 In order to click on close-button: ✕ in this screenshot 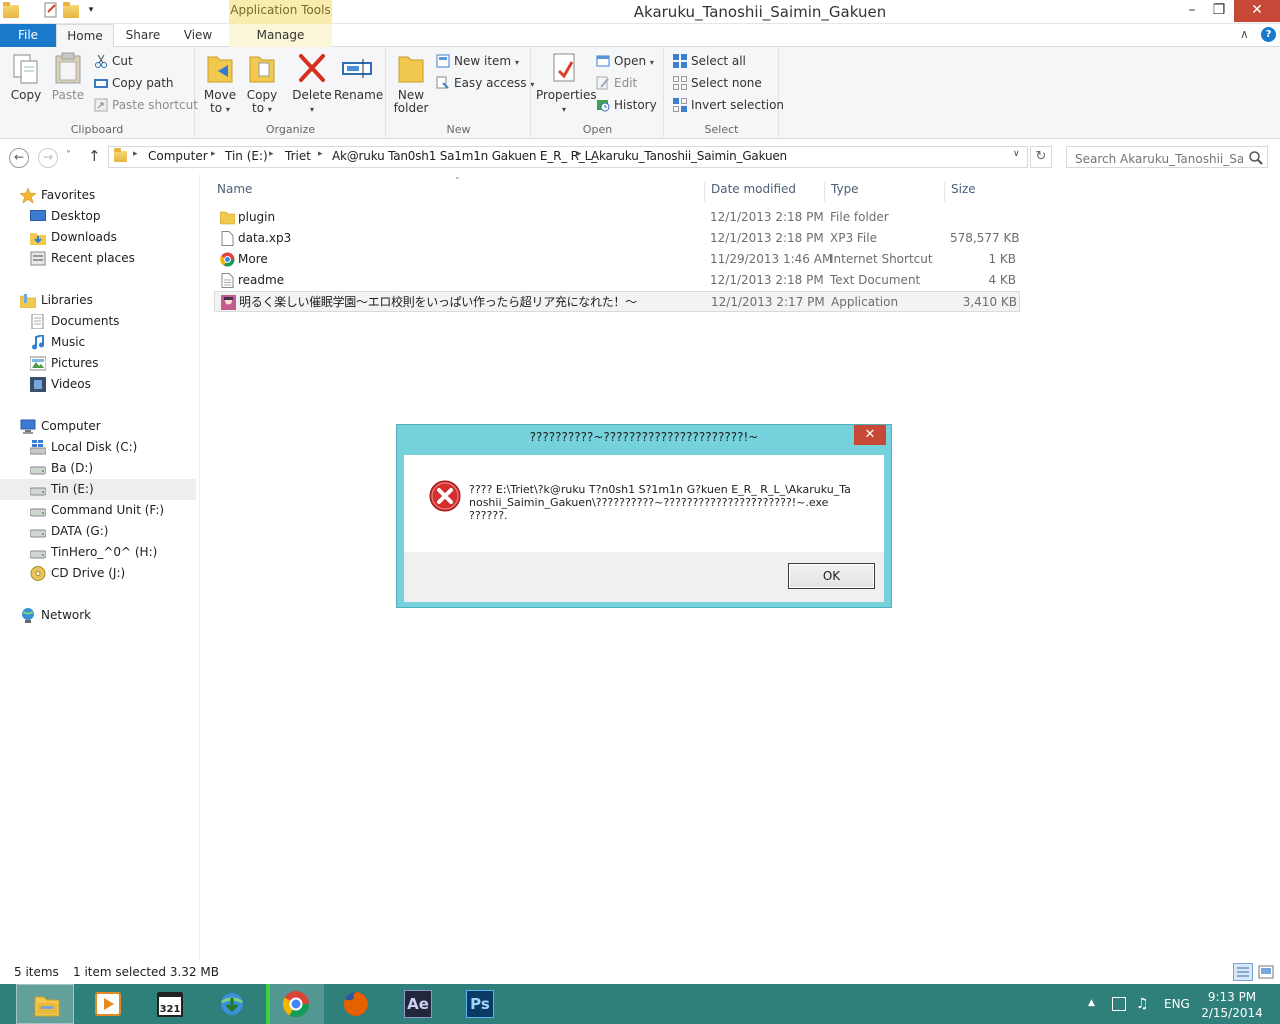, I will do `click(1257, 11)`.